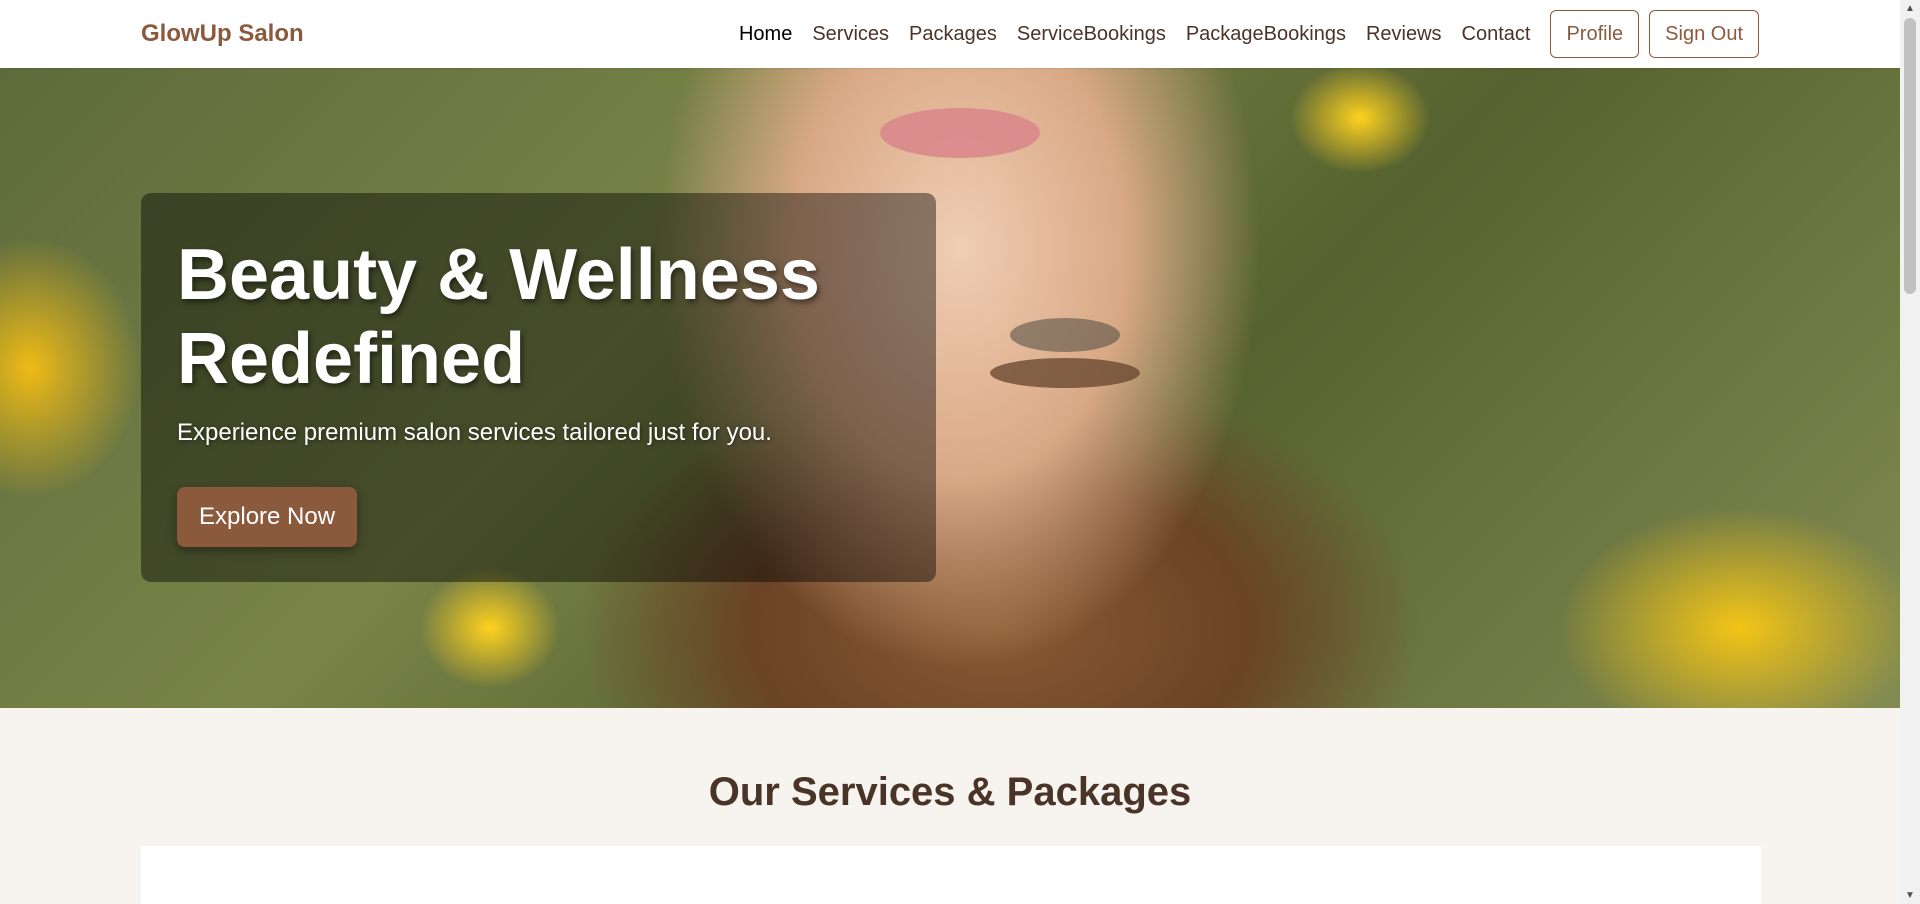 The width and height of the screenshot is (1920, 904). What do you see at coordinates (1266, 34) in the screenshot?
I see `nav-link-package-bookings: PackageBookings` at bounding box center [1266, 34].